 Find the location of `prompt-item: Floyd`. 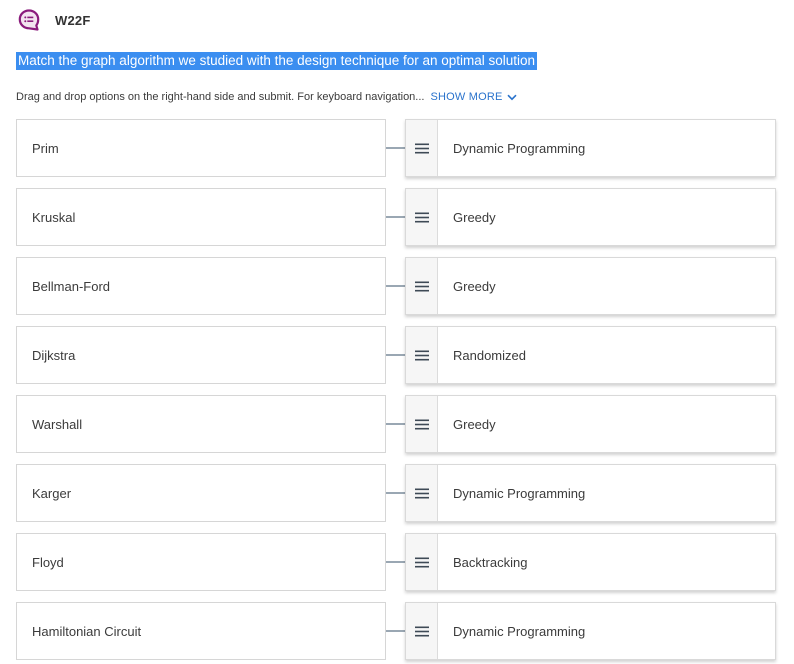

prompt-item: Floyd is located at coordinates (201, 562).